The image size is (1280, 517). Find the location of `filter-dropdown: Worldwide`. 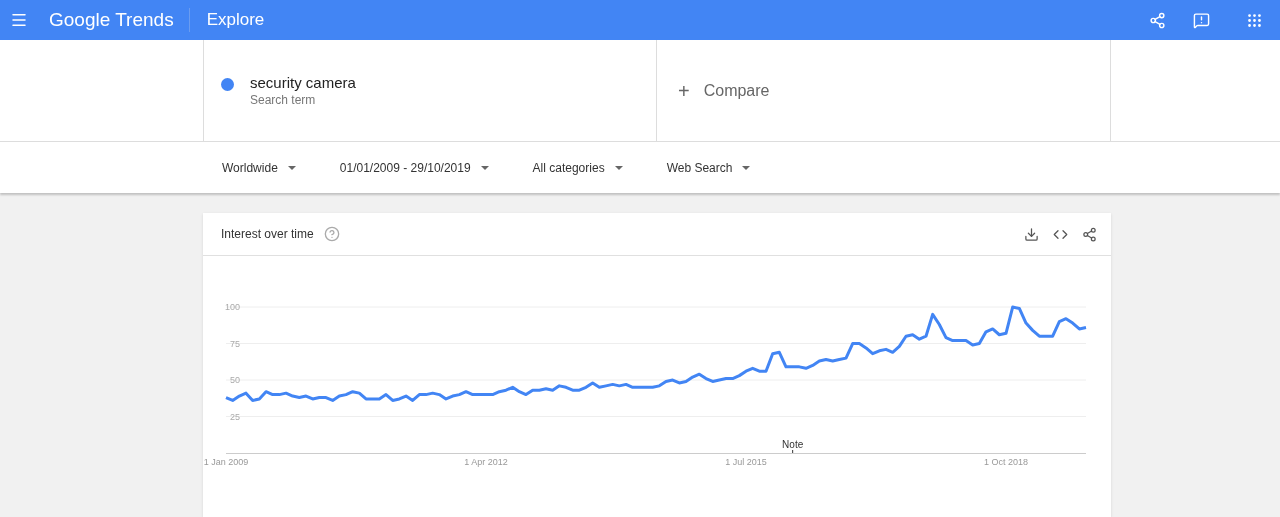

filter-dropdown: Worldwide is located at coordinates (259, 167).